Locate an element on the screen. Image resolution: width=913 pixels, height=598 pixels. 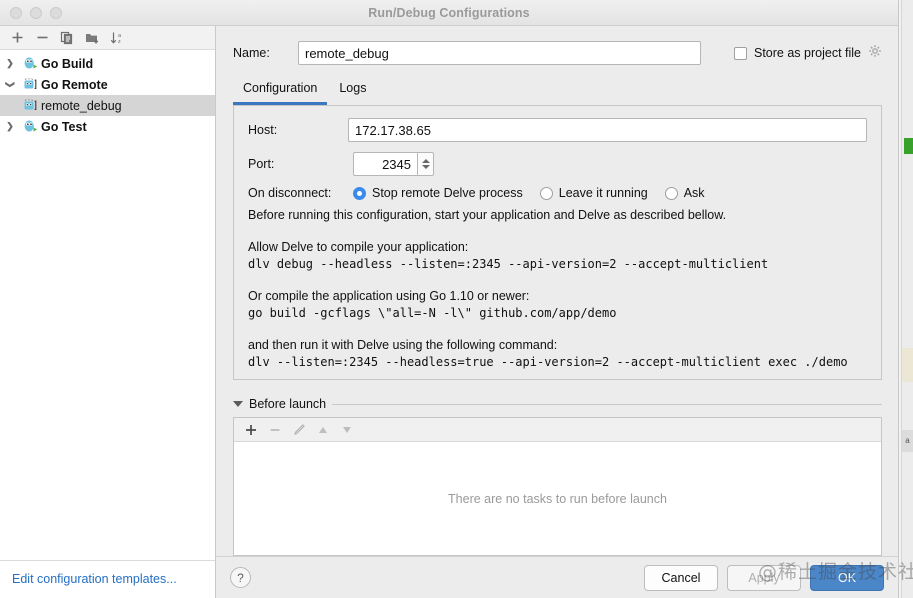
copy-configuration-icon is located at coordinates (67, 38).